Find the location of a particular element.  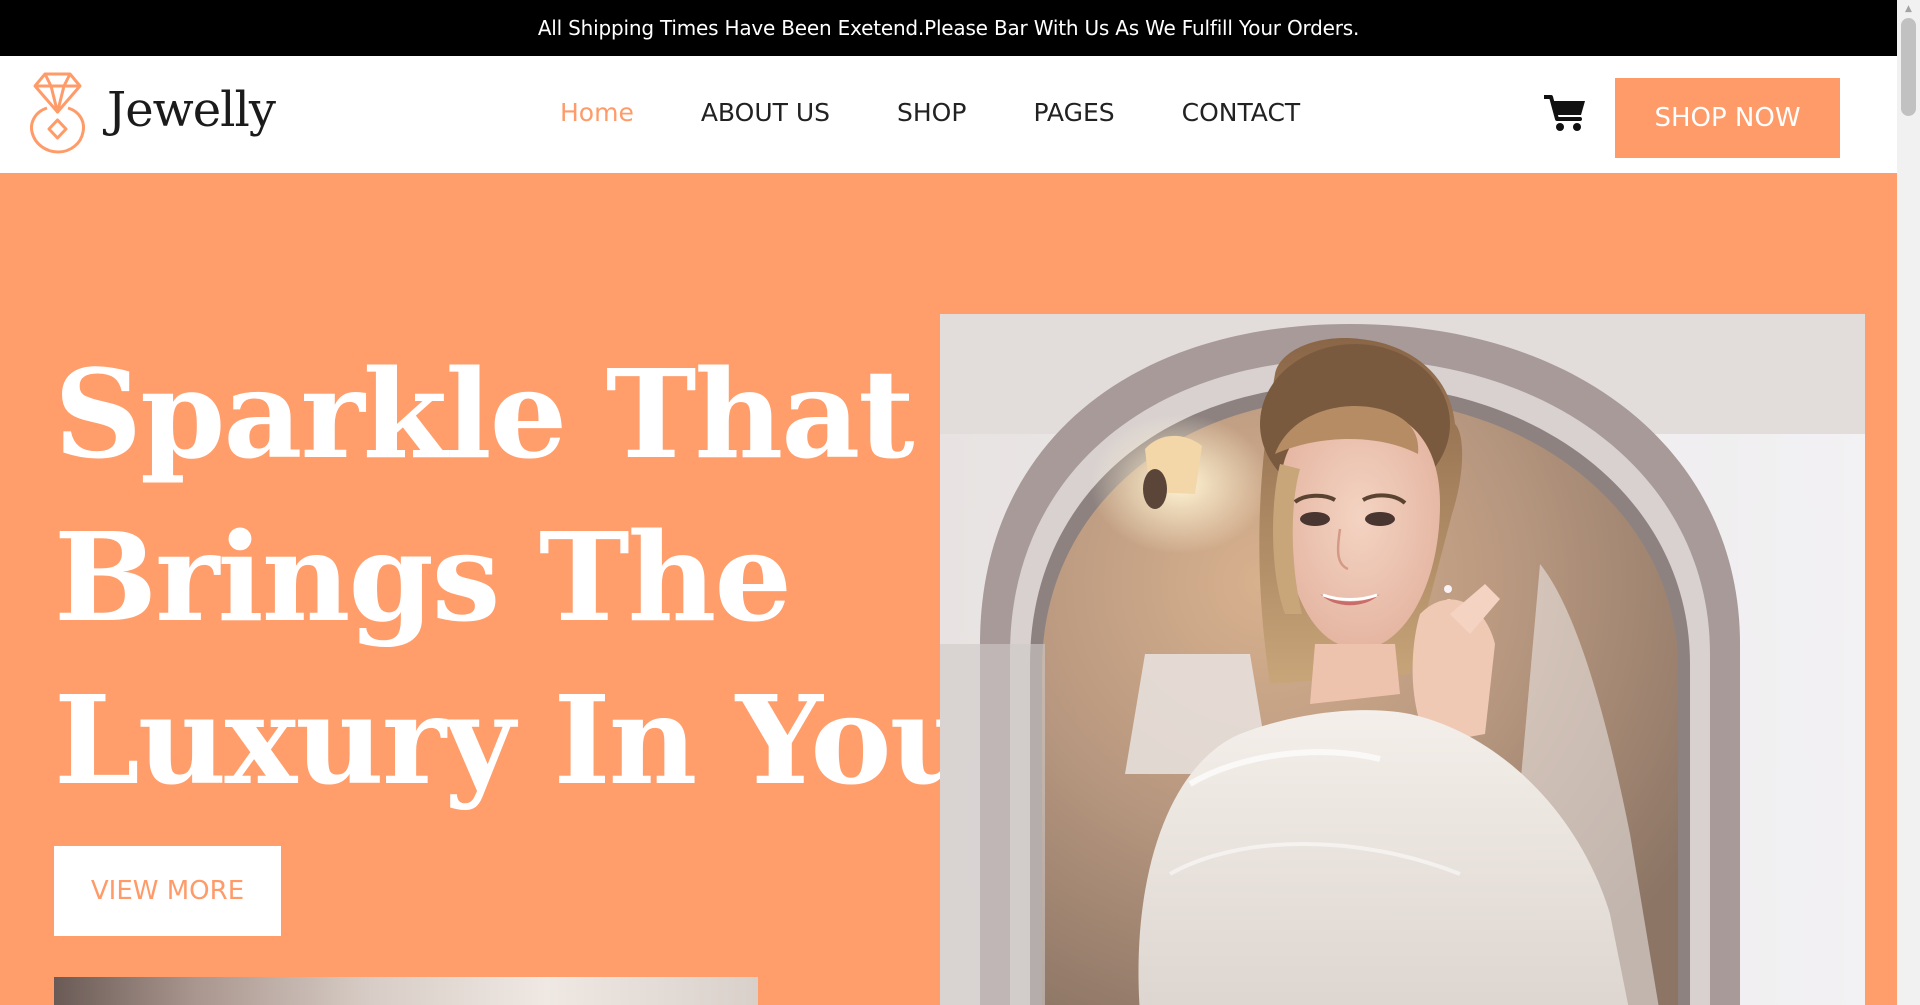

nav-about-us: ABOUT US is located at coordinates (765, 112).